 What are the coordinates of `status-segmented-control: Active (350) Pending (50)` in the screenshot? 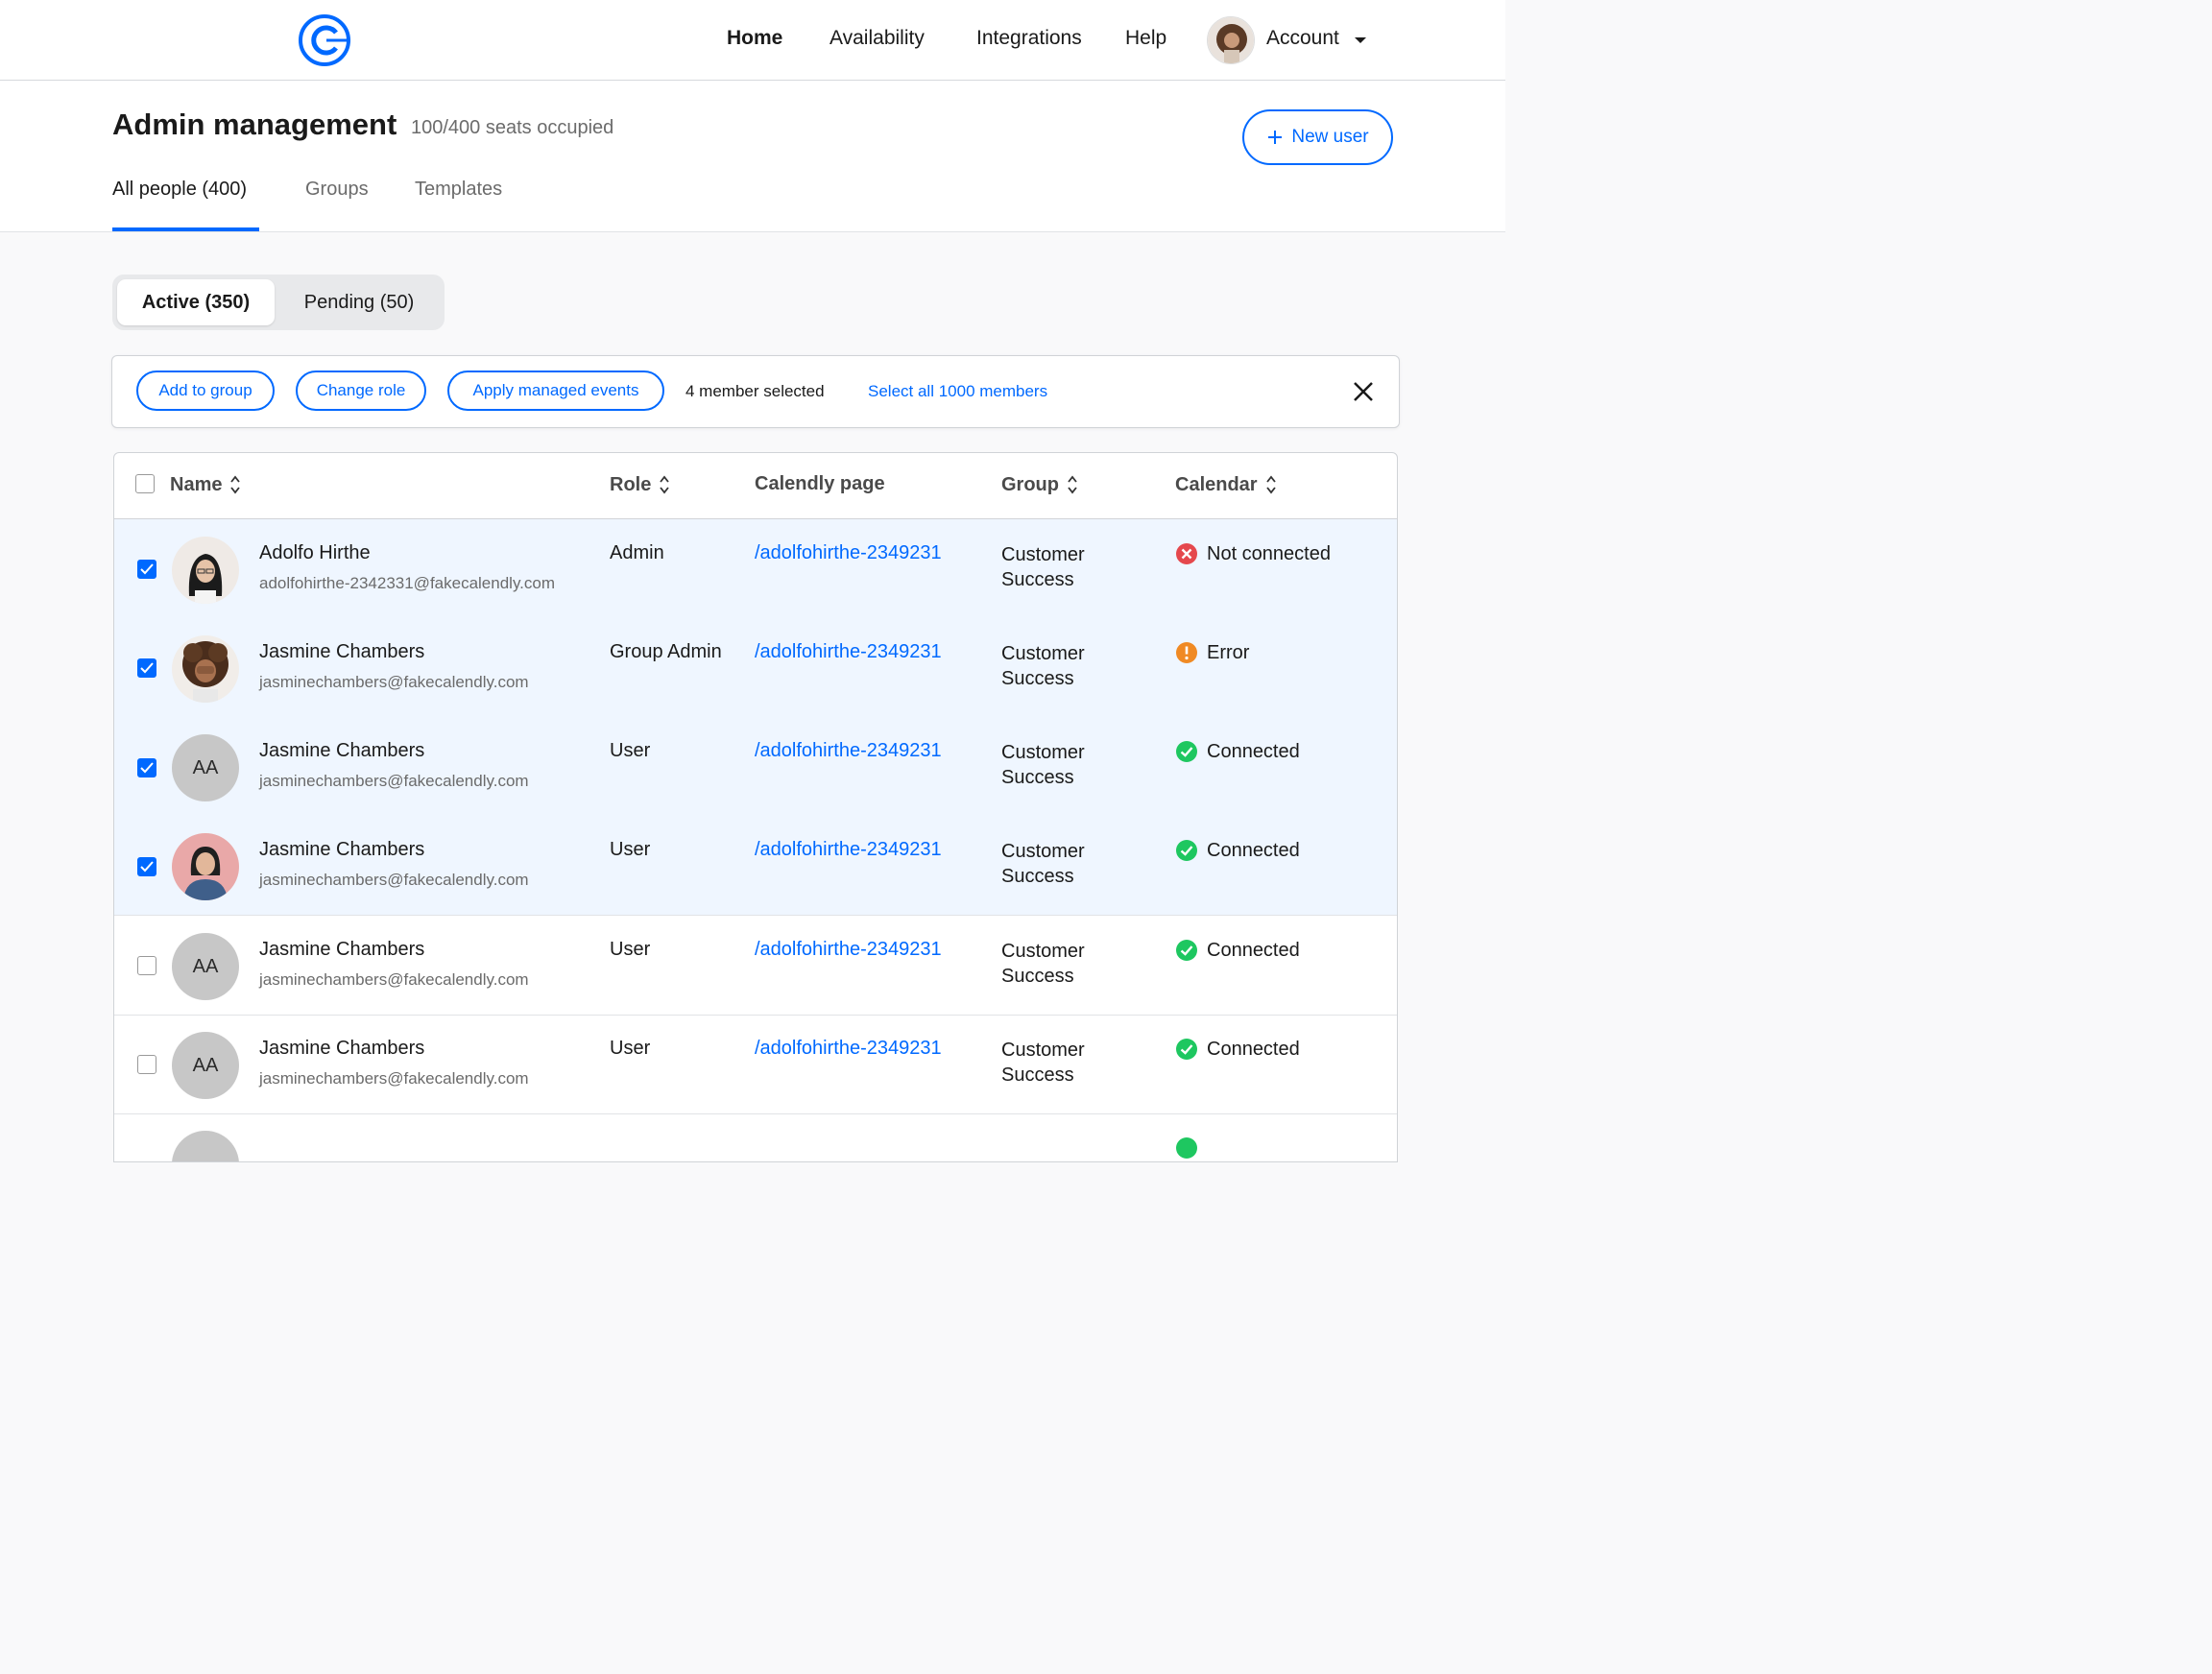 It's located at (278, 302).